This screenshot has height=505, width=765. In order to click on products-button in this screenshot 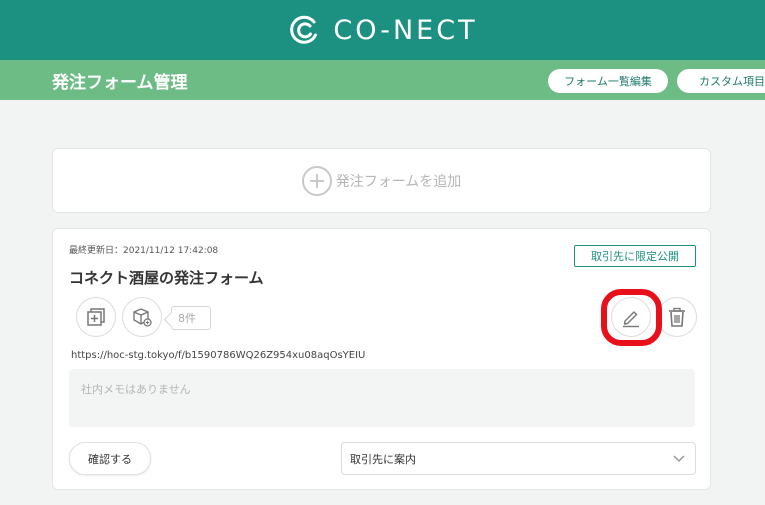, I will do `click(142, 317)`.